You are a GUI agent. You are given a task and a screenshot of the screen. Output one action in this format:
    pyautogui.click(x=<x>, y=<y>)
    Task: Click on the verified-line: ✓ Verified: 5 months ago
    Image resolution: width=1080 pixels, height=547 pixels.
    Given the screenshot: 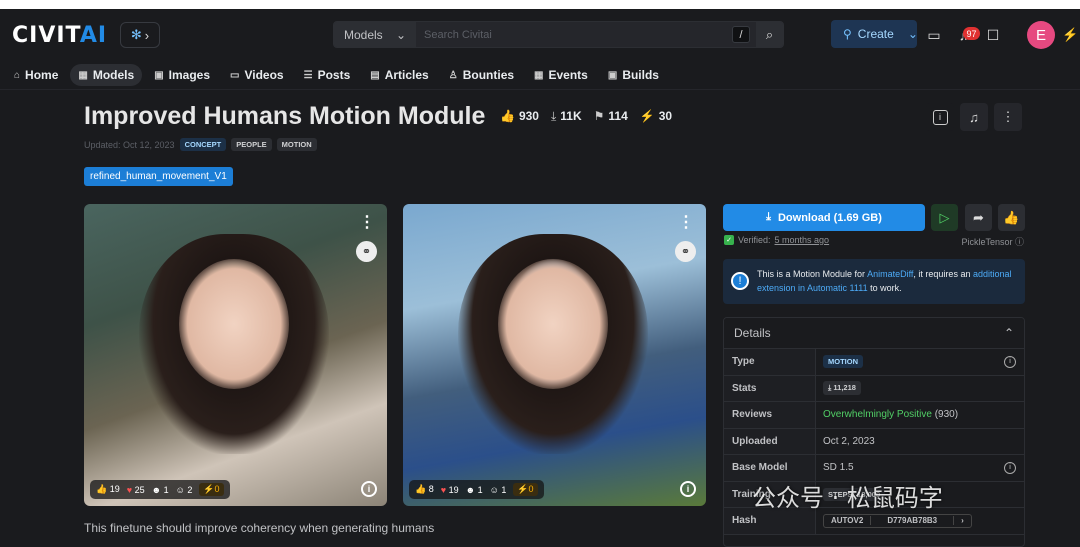 What is the action you would take?
    pyautogui.click(x=776, y=240)
    